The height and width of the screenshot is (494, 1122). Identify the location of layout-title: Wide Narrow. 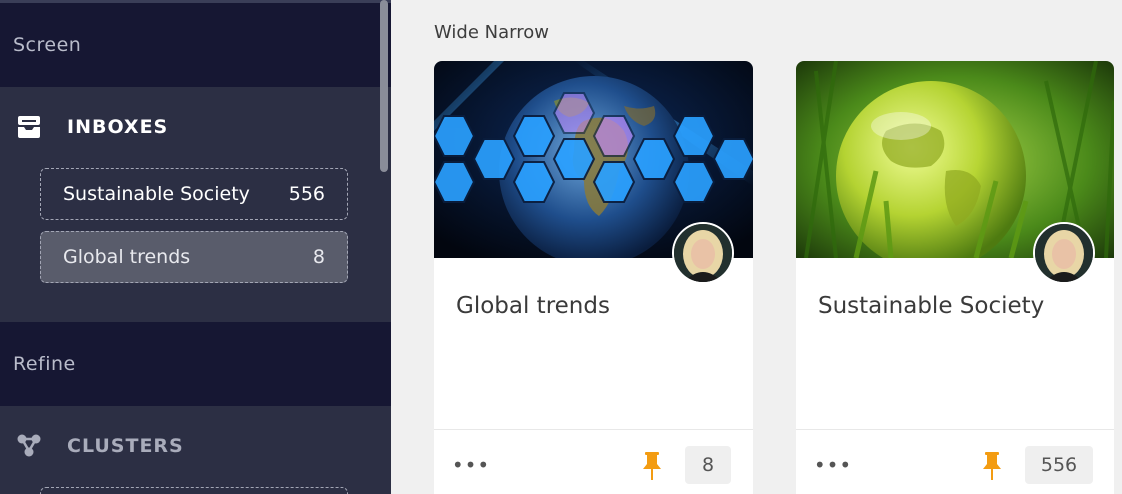
(491, 32).